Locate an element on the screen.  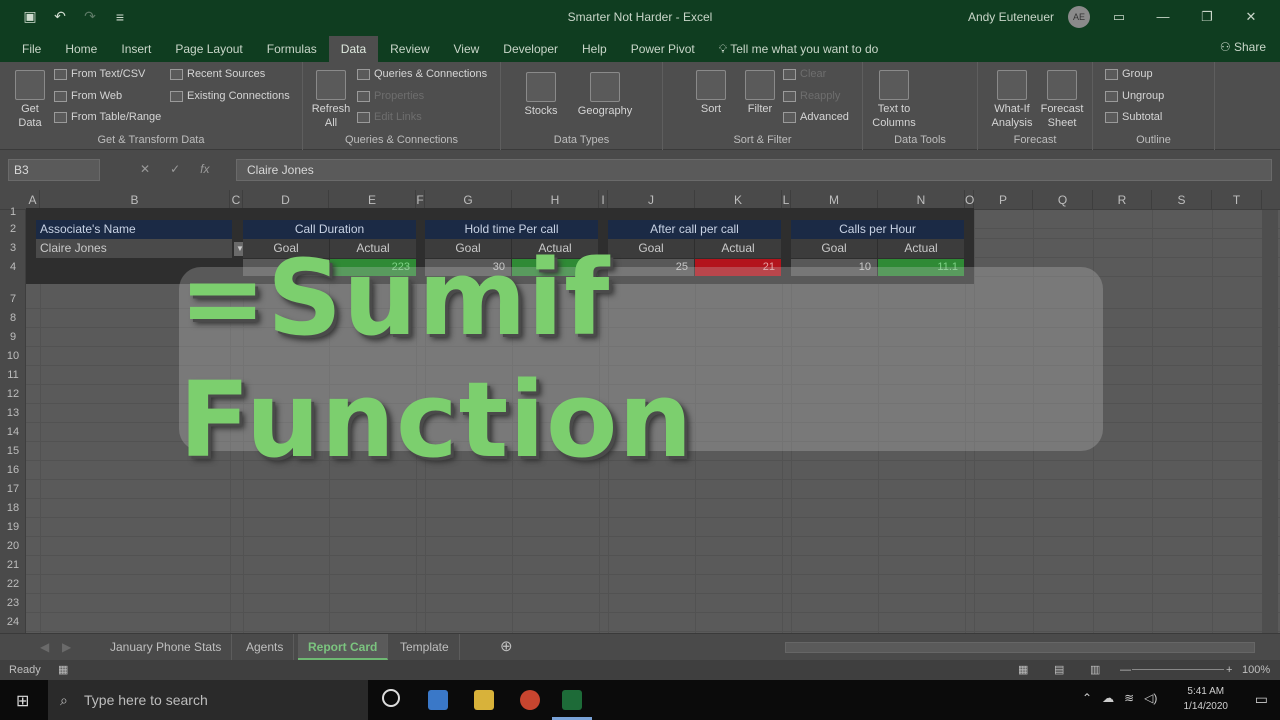
cancel-icon: ✕ is located at coordinates (145, 169).